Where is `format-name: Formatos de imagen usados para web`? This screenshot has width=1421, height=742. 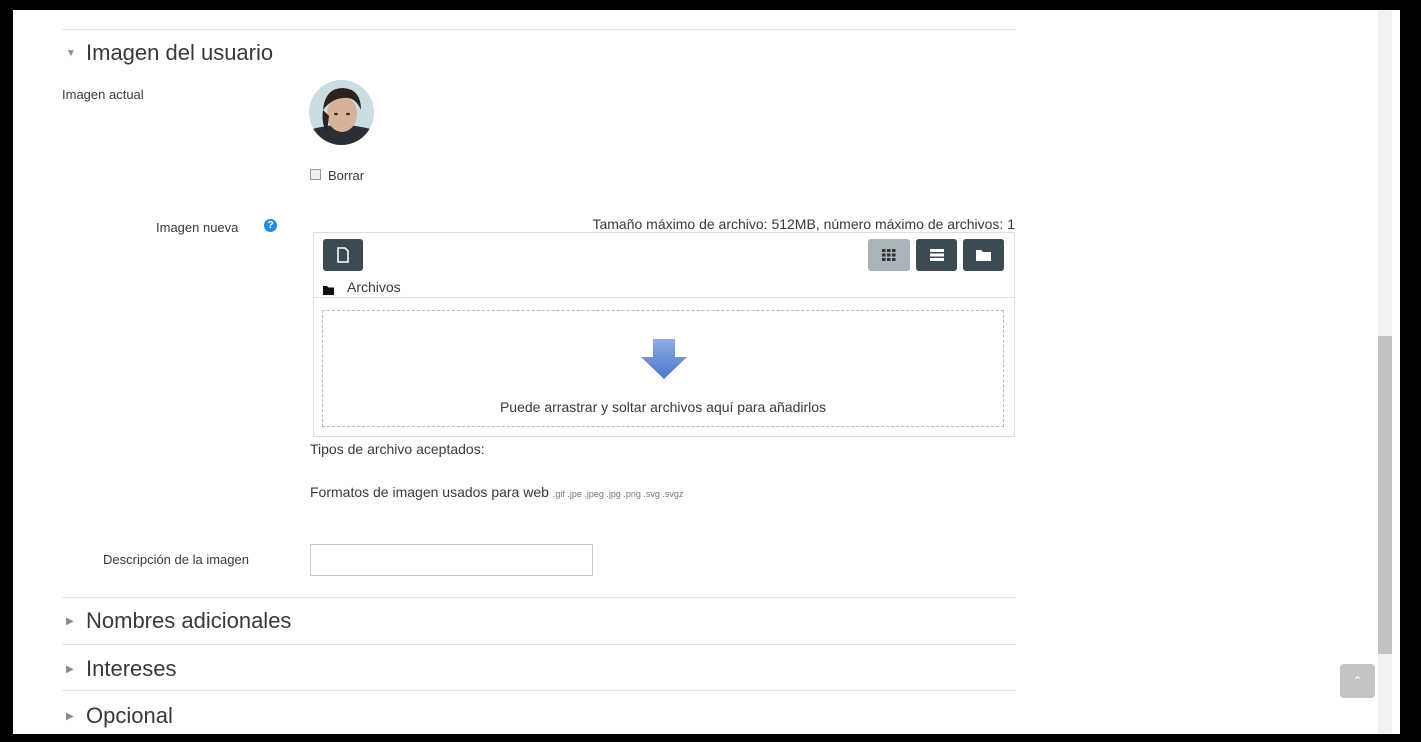
format-name: Formatos de imagen usados para web is located at coordinates (429, 492).